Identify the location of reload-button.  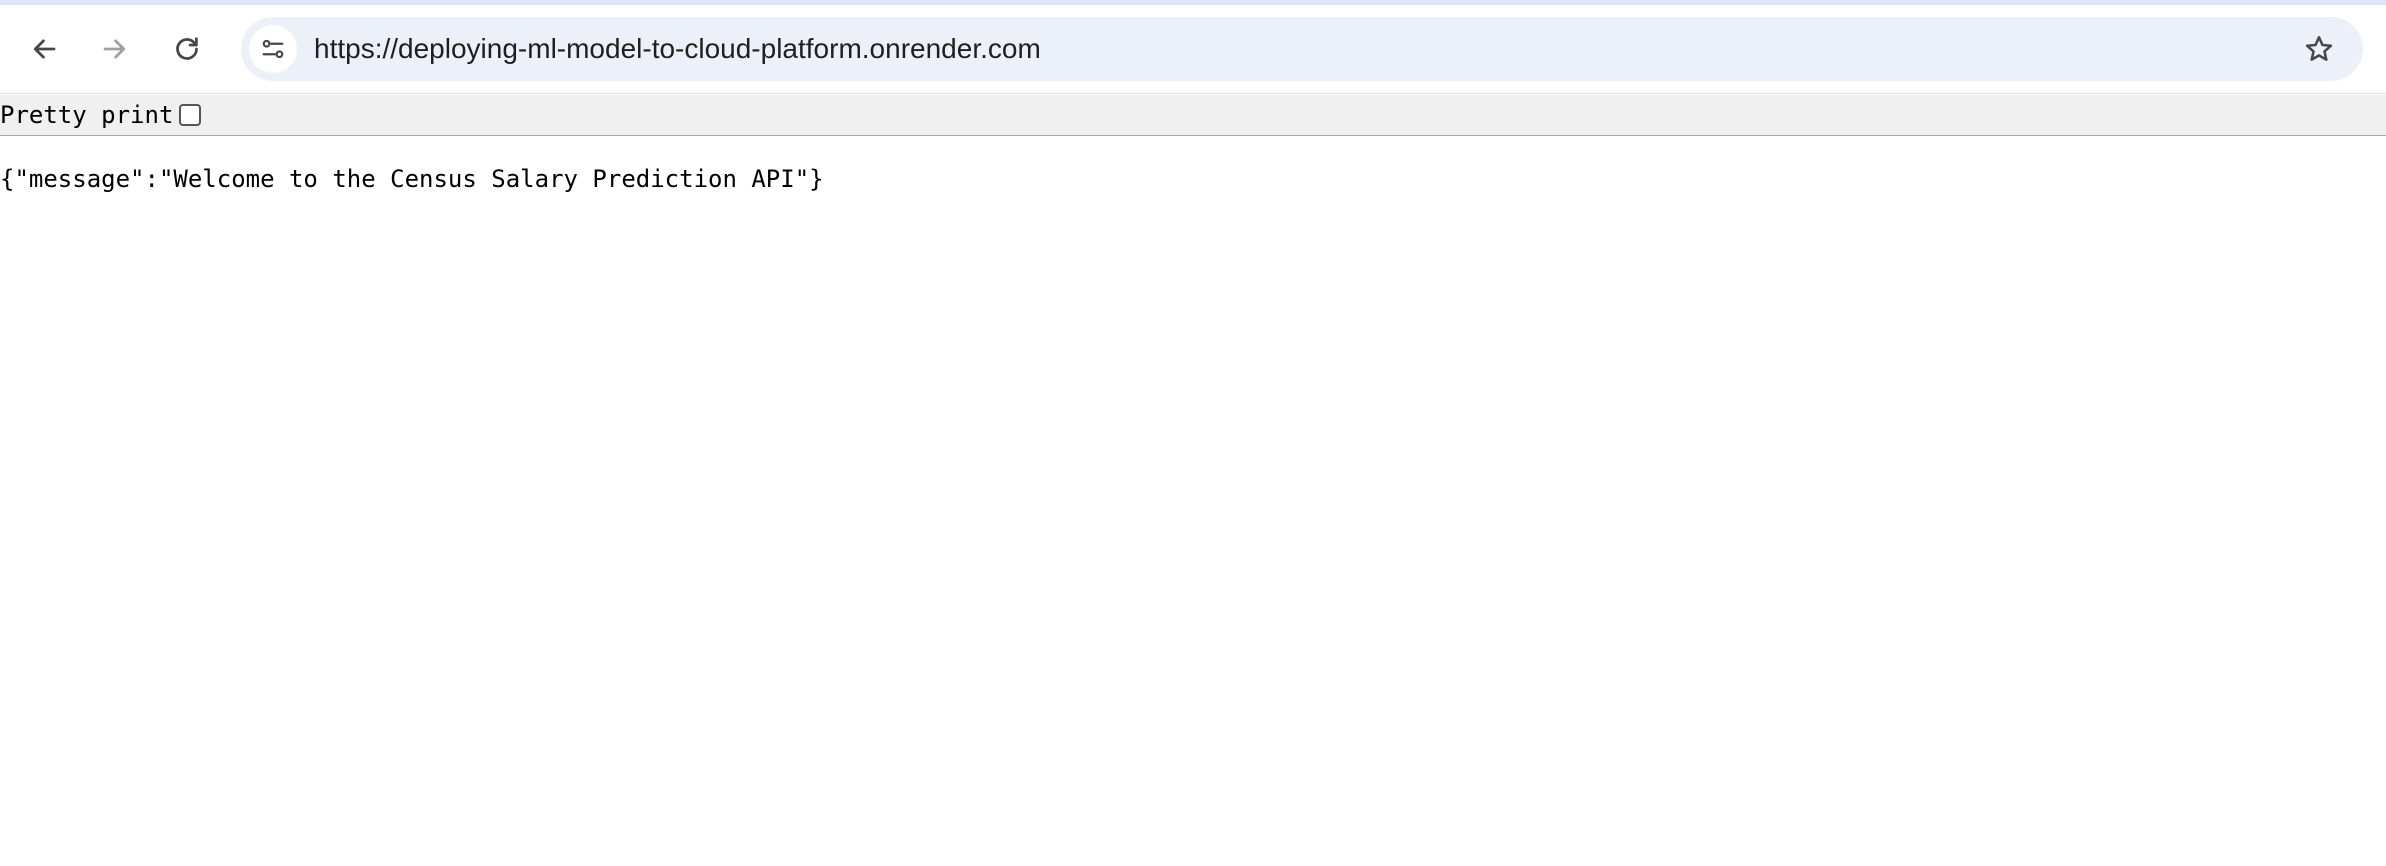
(187, 49).